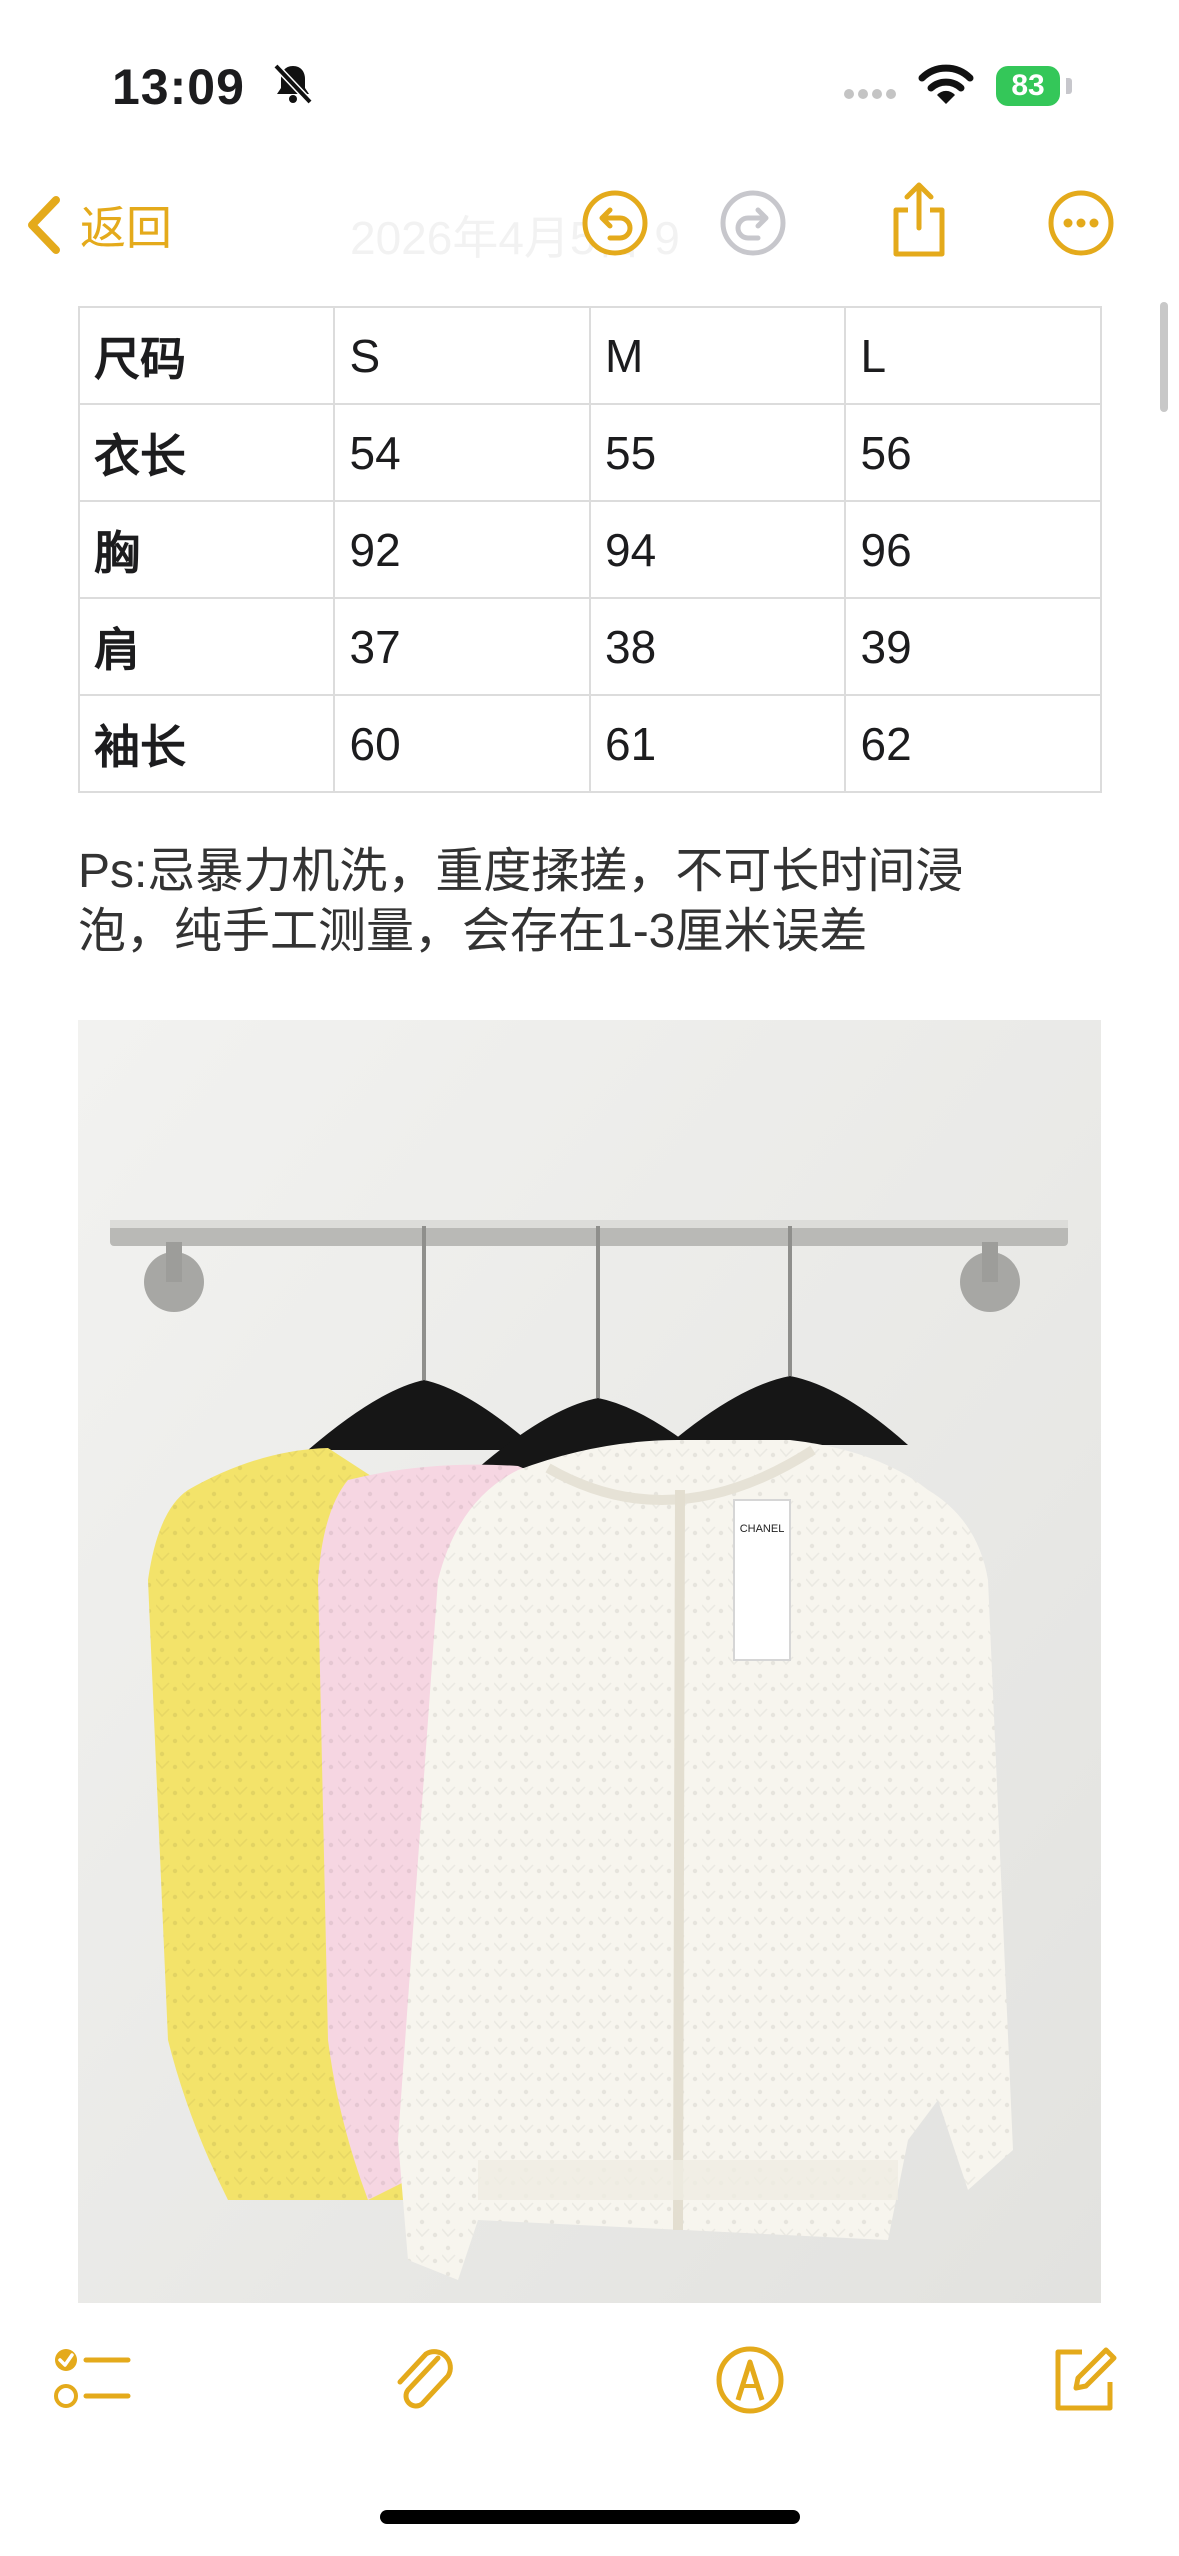 Image resolution: width=1179 pixels, height=2556 pixels. Describe the element at coordinates (717, 646) in the screenshot. I see `table-cell: 38` at that location.